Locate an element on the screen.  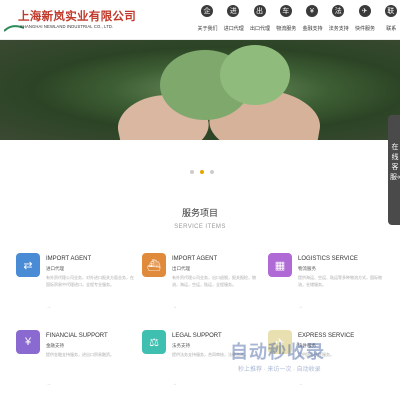
service-card-subtitle: 进口代理 is located at coordinates (55, 268).